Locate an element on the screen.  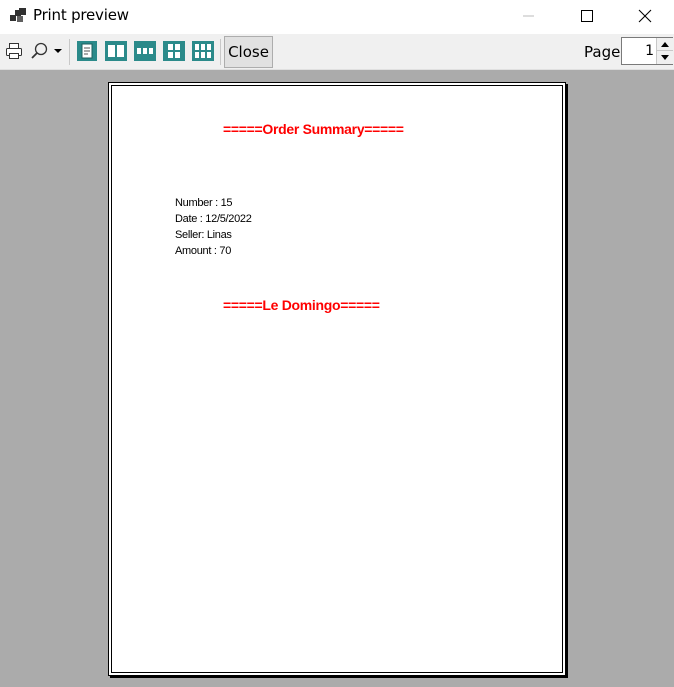
chevron-up-icon is located at coordinates (665, 44).